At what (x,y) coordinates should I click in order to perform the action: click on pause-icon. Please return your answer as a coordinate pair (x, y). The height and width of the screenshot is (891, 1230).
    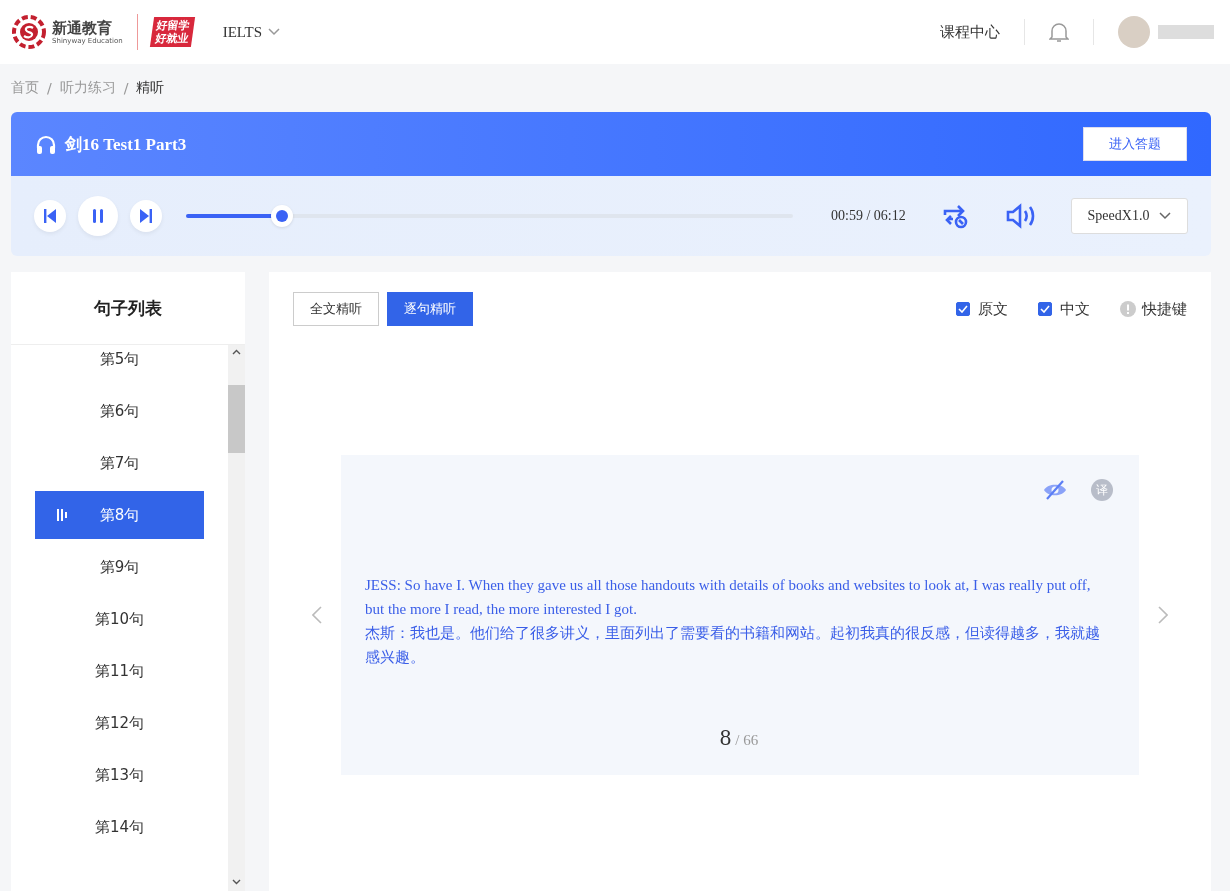
    Looking at the image, I should click on (98, 216).